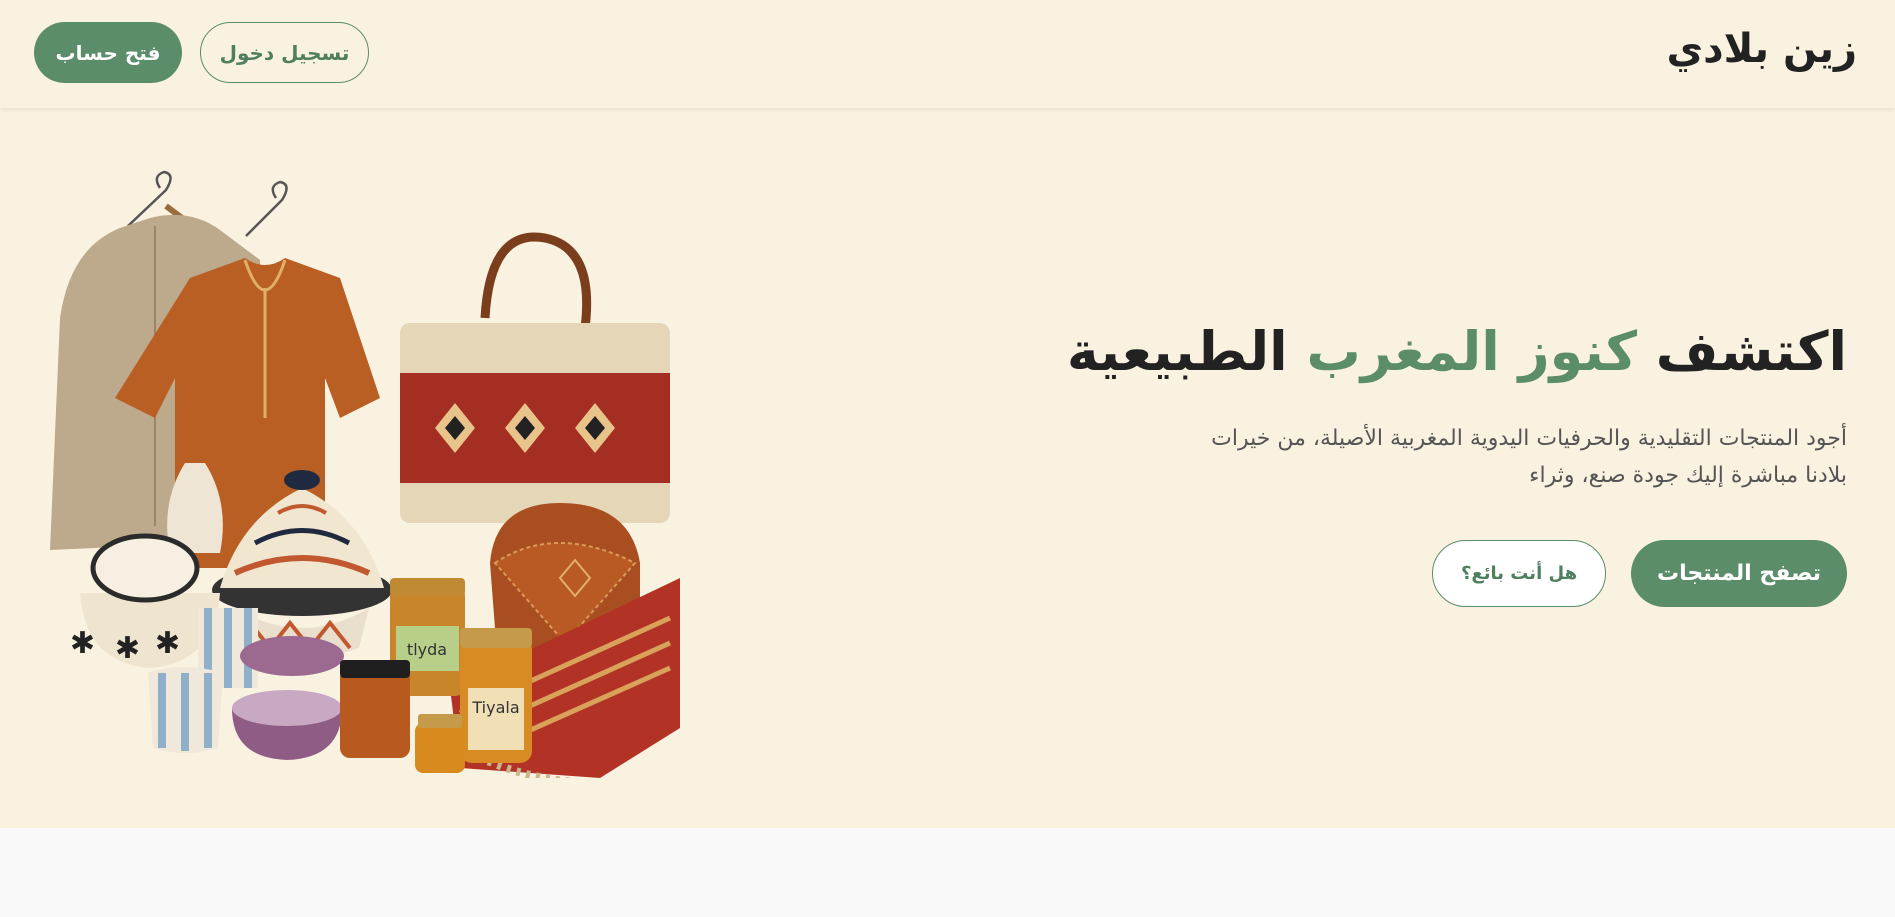 Image resolution: width=1895 pixels, height=917 pixels. I want to click on tote-handle, so click(536, 280).